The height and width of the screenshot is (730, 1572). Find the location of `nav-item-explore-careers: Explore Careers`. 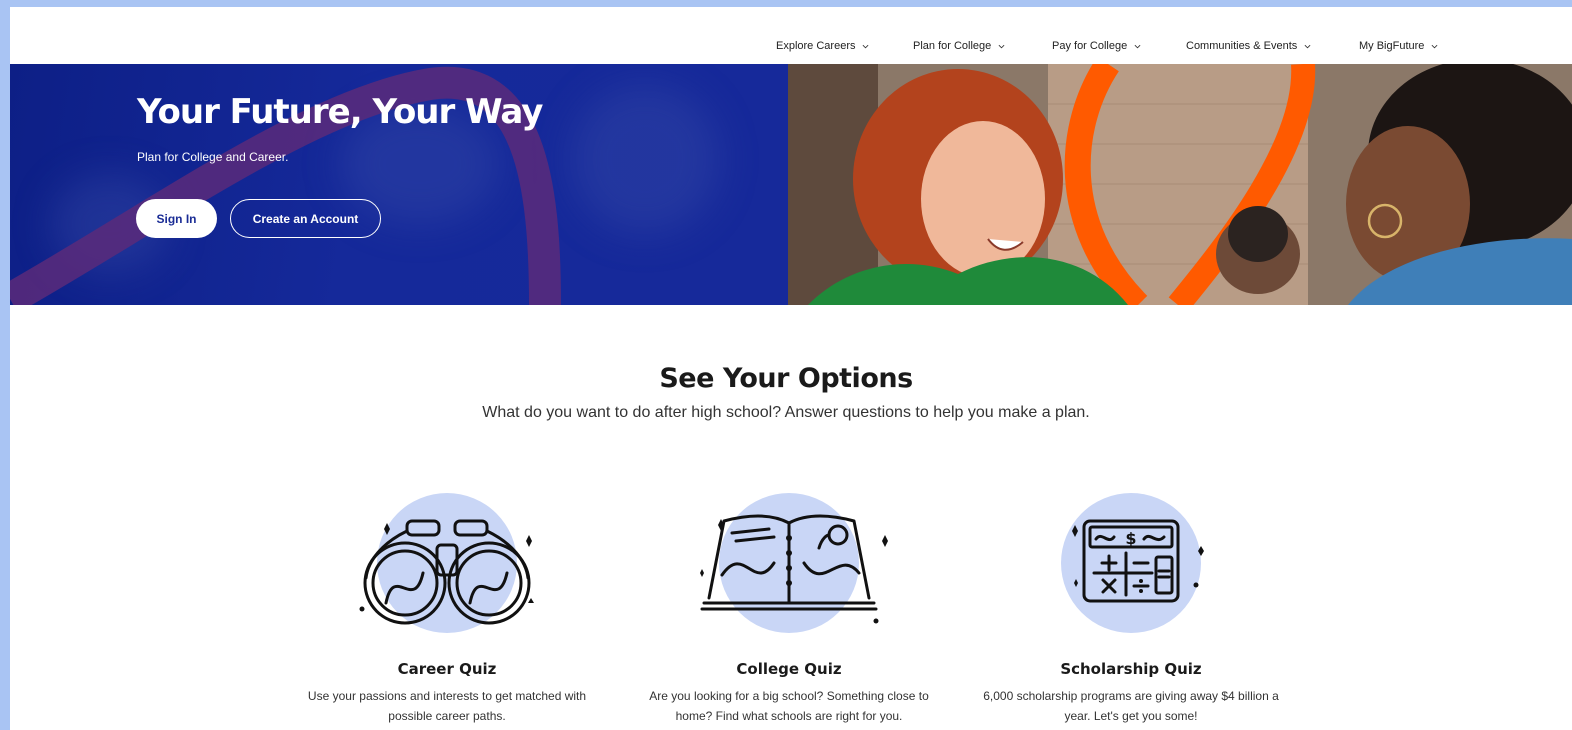

nav-item-explore-careers: Explore Careers is located at coordinates (822, 46).